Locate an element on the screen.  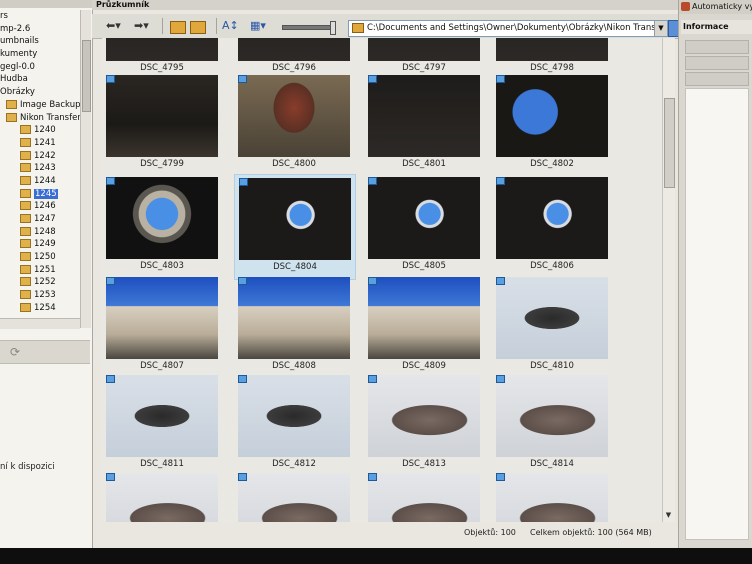
photo-thumbnail: DSC_4800 is located at coordinates (294, 124).